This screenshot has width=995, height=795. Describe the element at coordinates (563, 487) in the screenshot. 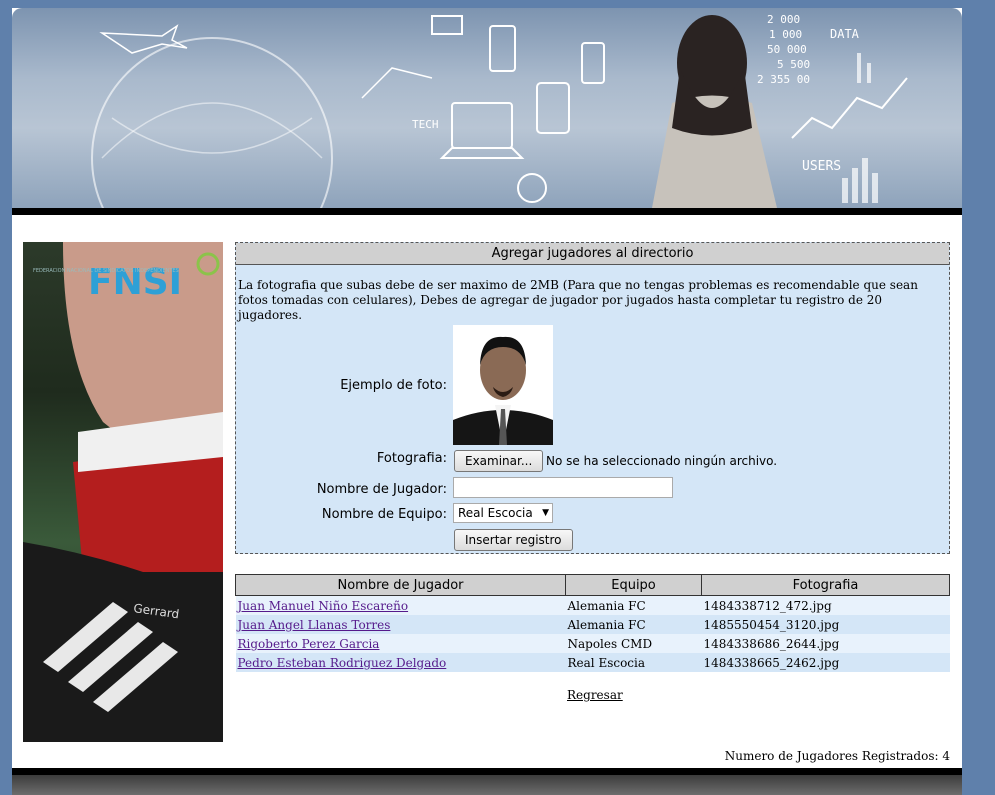

I see `player-name-input` at that location.